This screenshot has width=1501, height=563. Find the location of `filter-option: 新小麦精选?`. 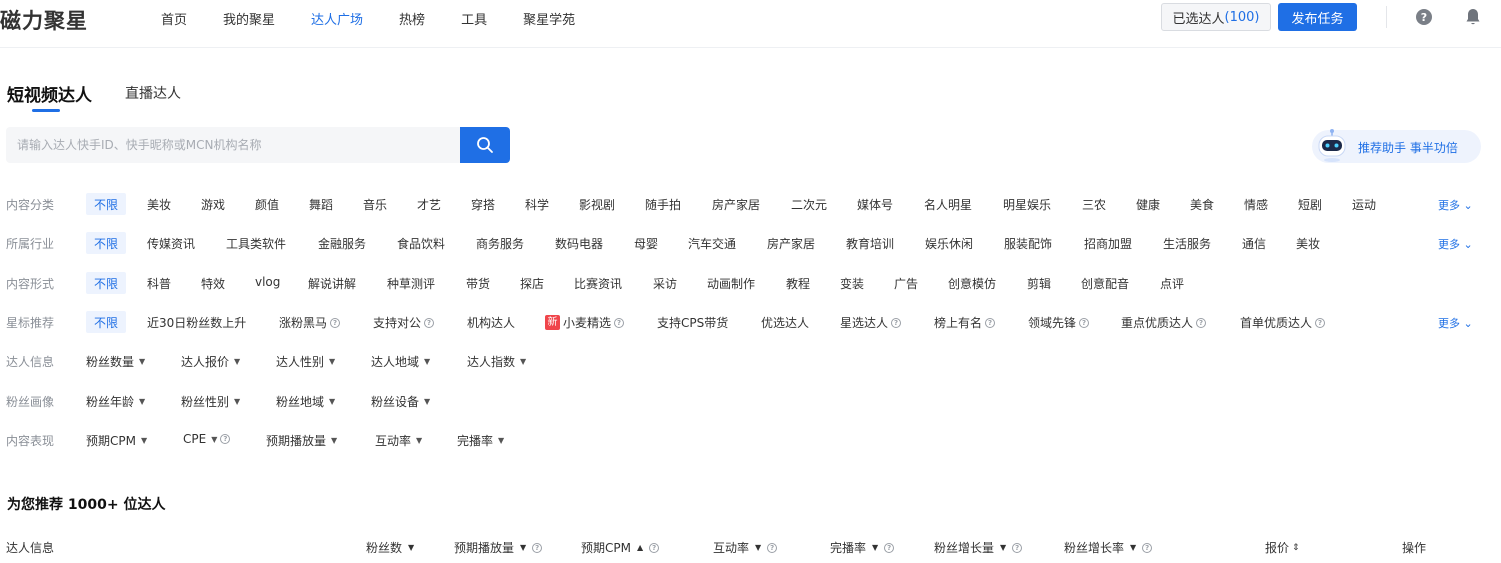

filter-option: 新小麦精选? is located at coordinates (585, 322).